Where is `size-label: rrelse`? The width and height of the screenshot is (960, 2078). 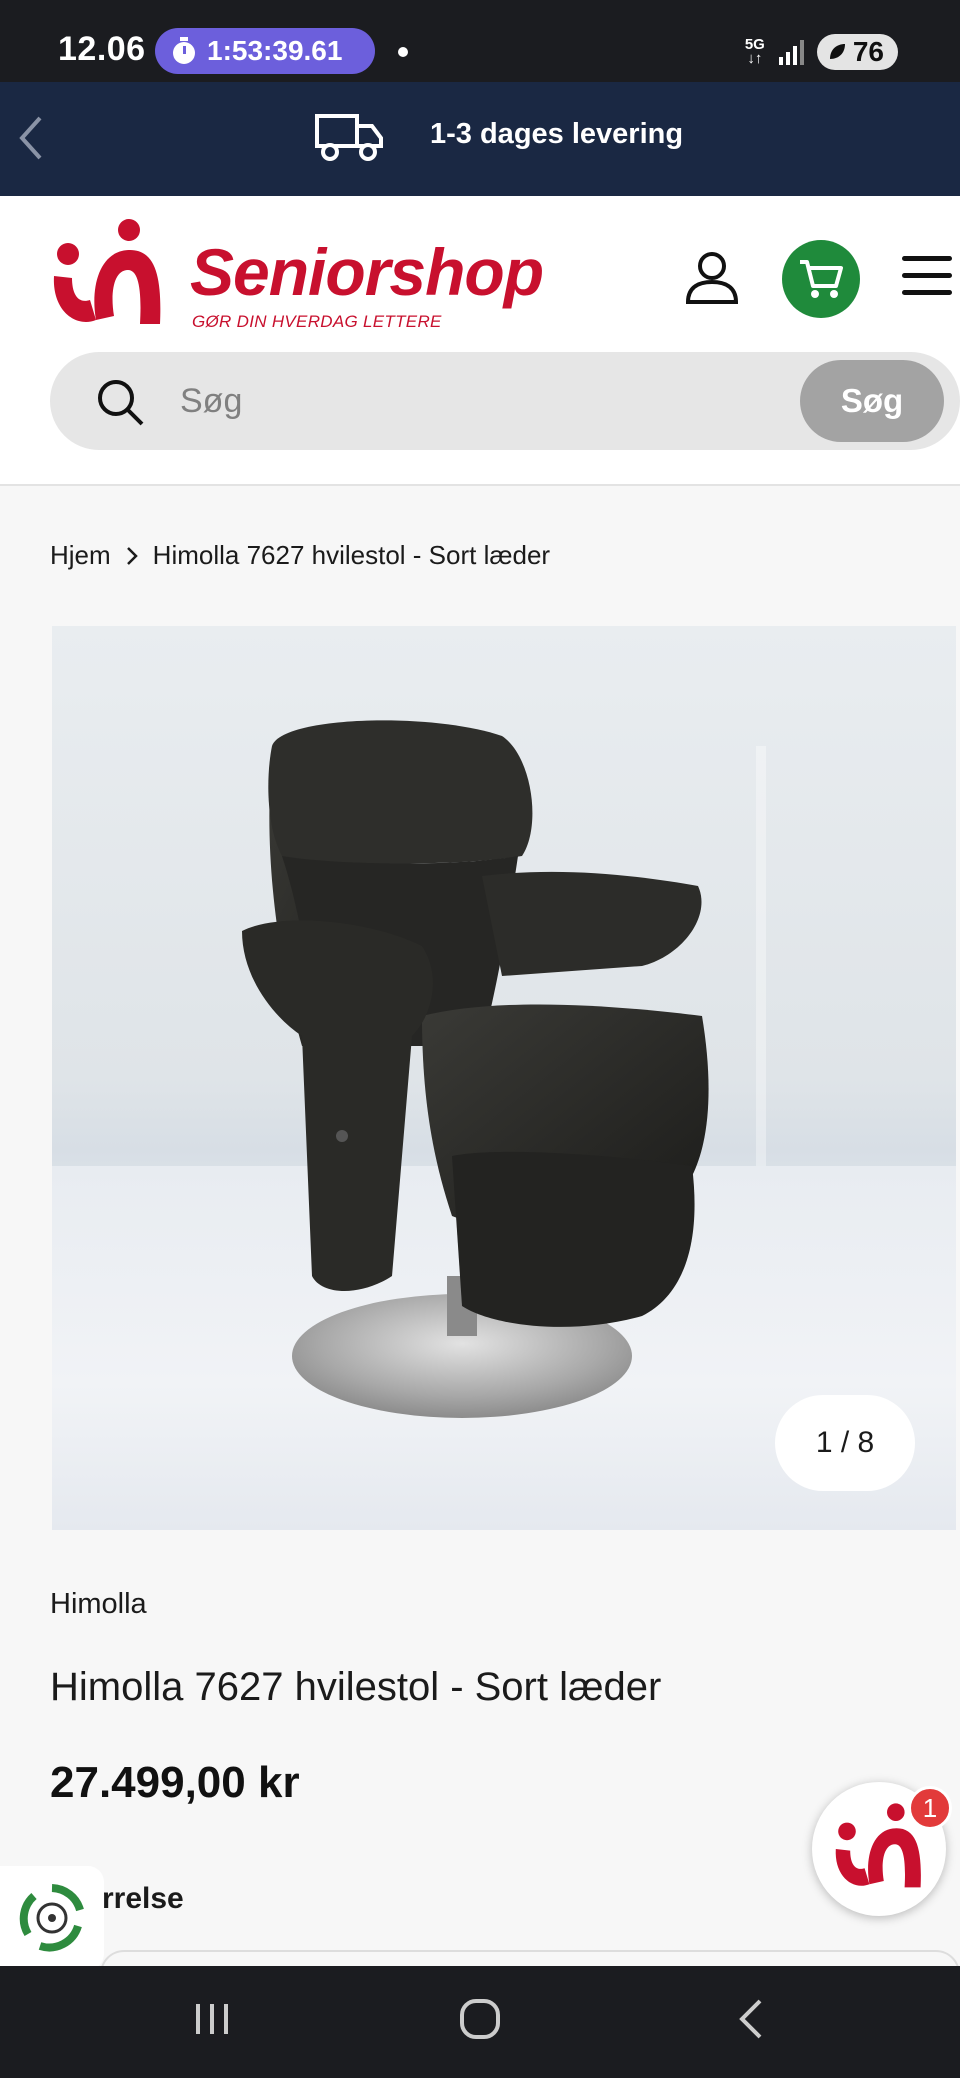 size-label: rrelse is located at coordinates (143, 1898).